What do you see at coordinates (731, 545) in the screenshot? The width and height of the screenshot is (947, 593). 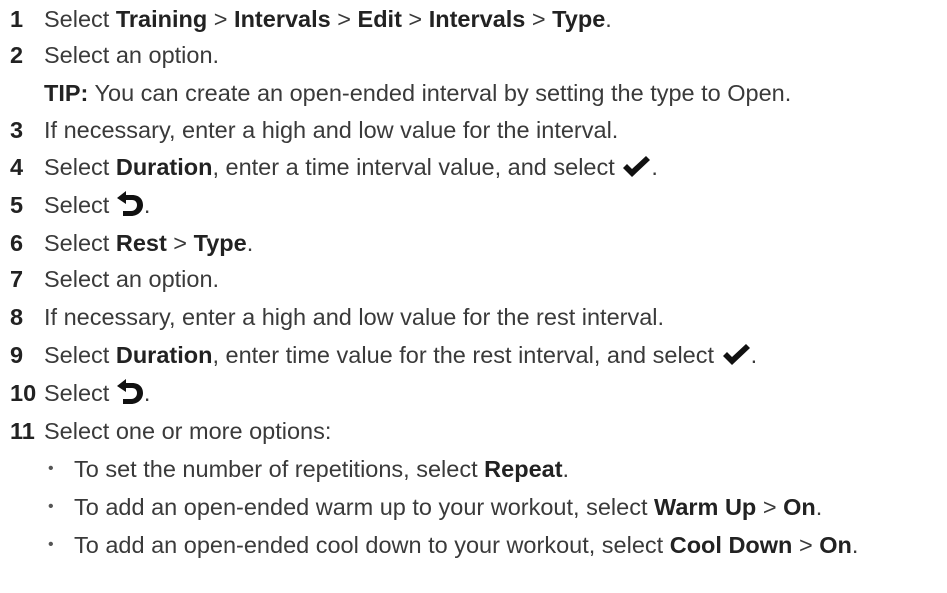 I see `menu-cool-down: Cool Down` at bounding box center [731, 545].